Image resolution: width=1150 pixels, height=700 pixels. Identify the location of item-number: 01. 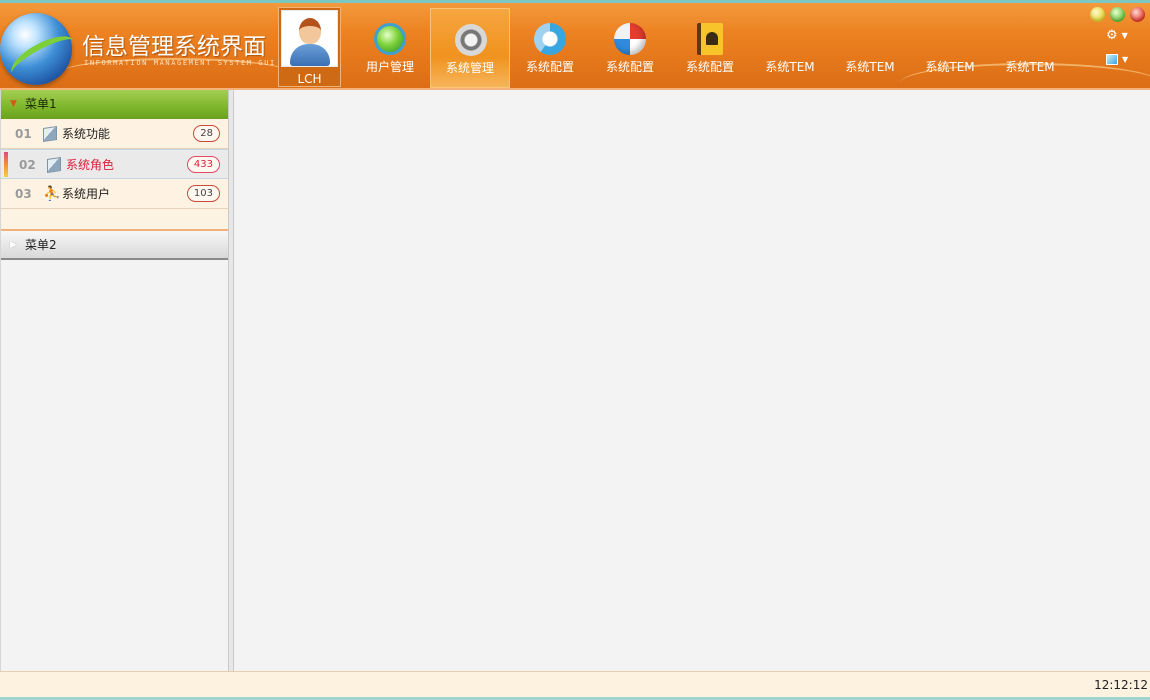
(23, 134).